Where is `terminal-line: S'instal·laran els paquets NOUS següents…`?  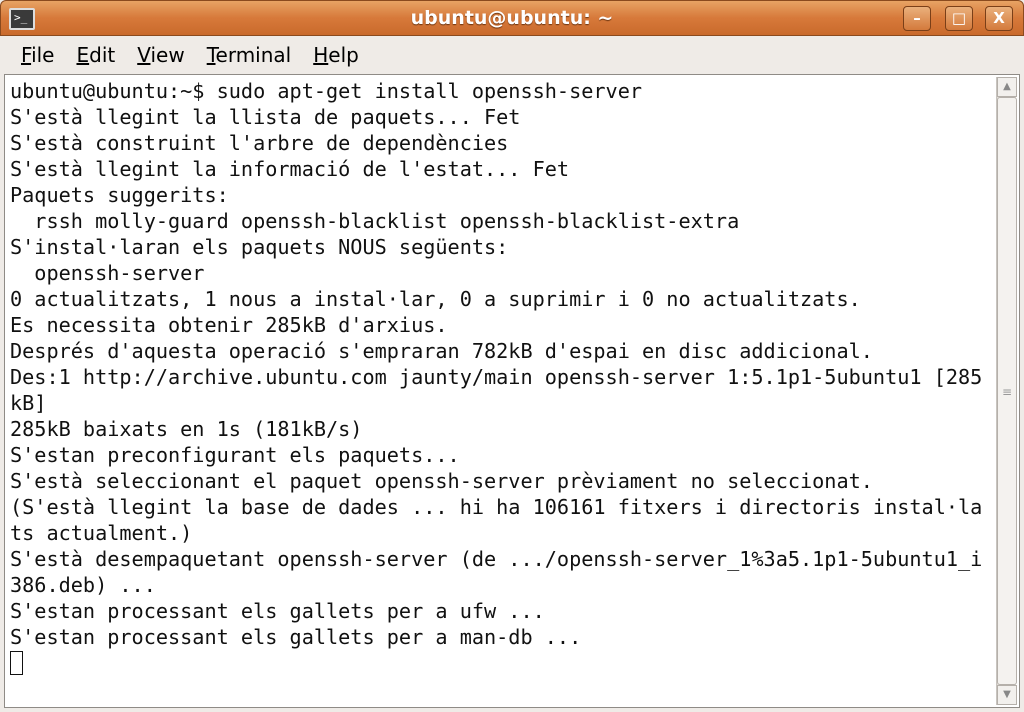
terminal-line: S'instal·laran els paquets NOUS següents… is located at coordinates (259, 247).